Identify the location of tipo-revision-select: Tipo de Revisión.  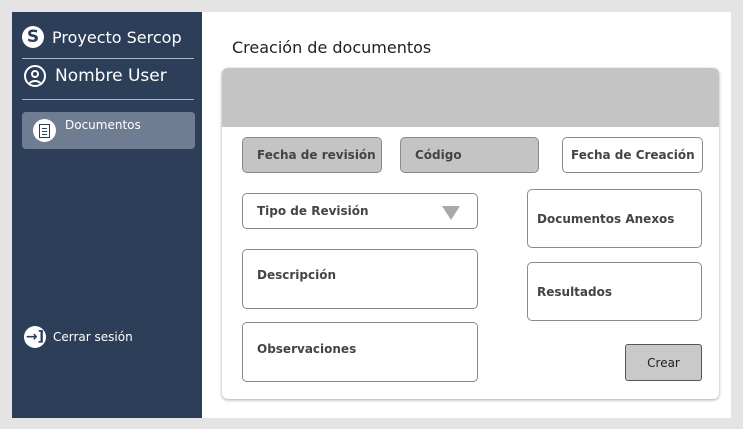
(360, 211).